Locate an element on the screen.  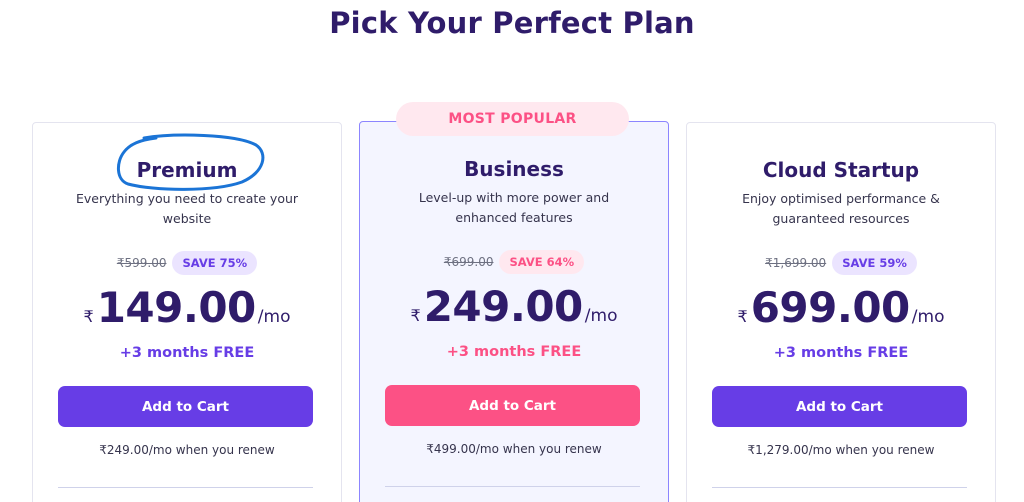
original-price: ₹599.00 is located at coordinates (141, 263).